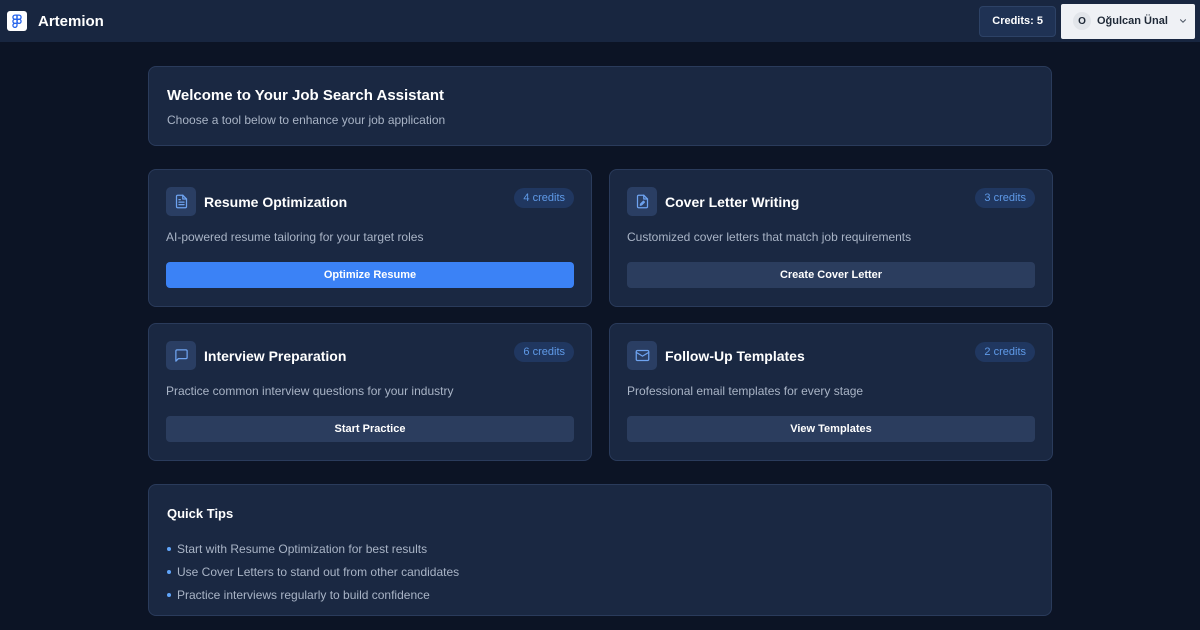 The image size is (1200, 630). I want to click on card-title: Follow-Up Templates, so click(735, 356).